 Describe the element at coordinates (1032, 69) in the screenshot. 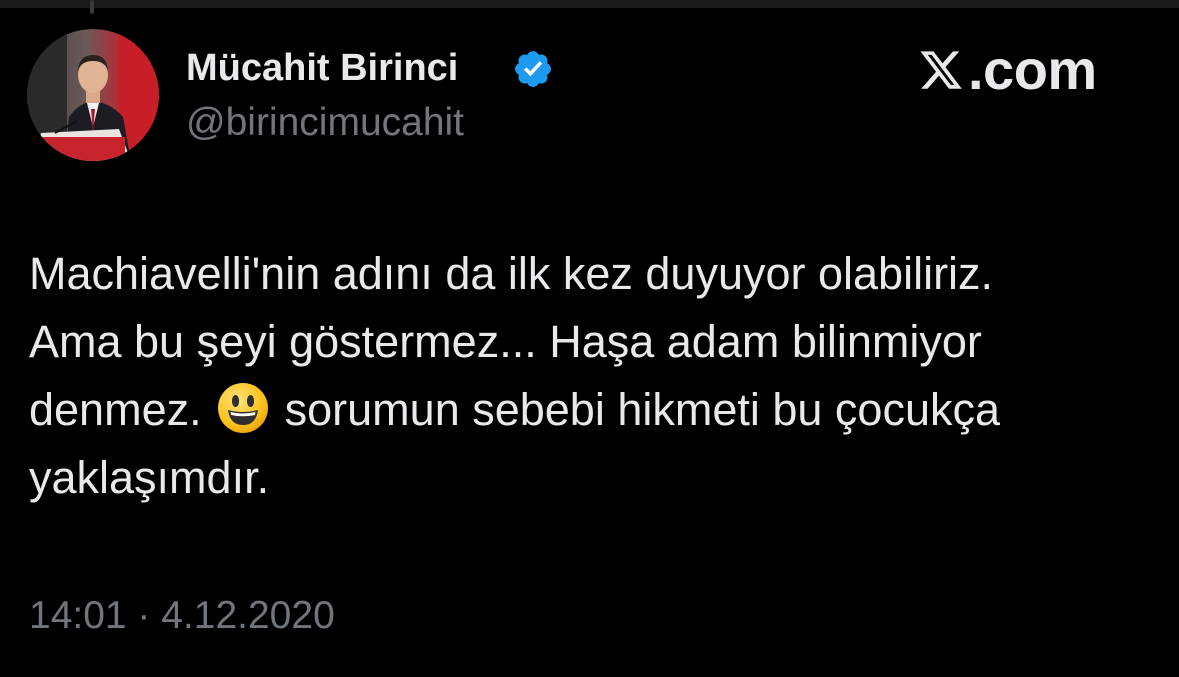

I see `brand-domain-text: .com` at that location.